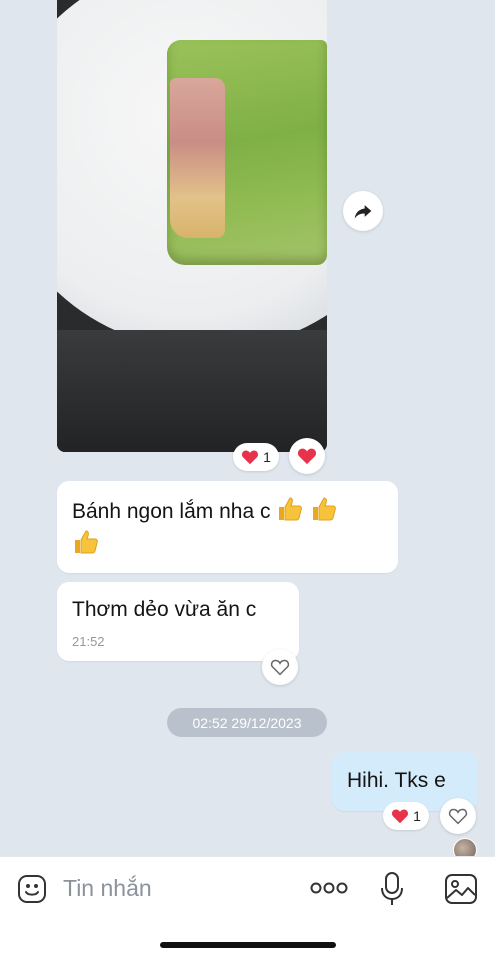 Image resolution: width=495 pixels, height=960 pixels. I want to click on message-composer: Tin nhắn, so click(247, 908).